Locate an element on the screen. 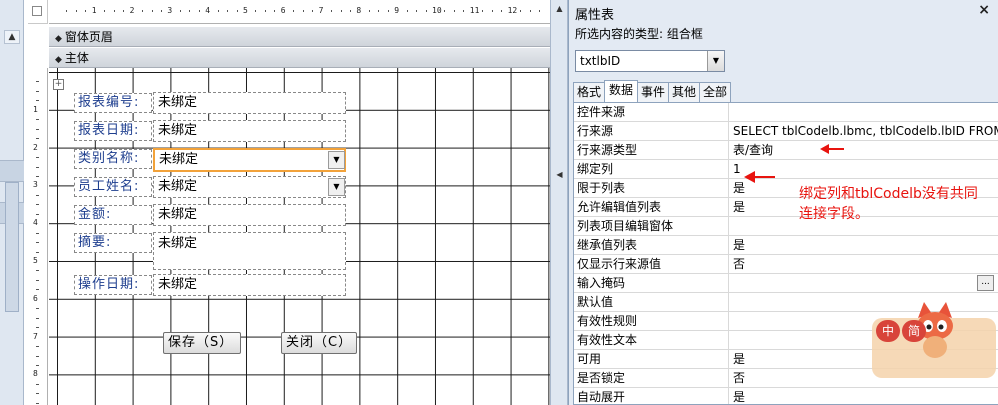  property-name: 继承值列表 is located at coordinates (651, 245).